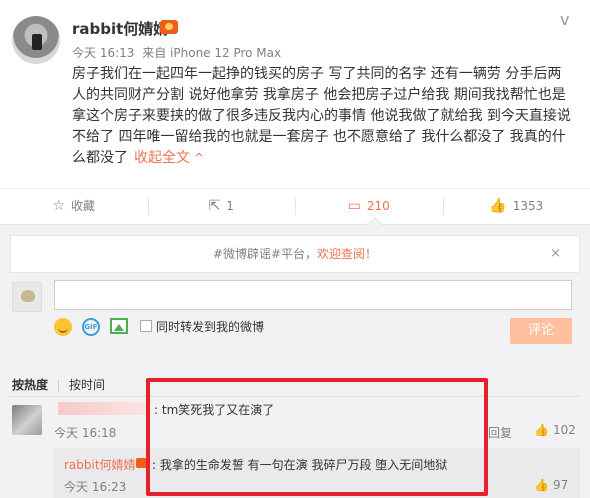  What do you see at coordinates (354, 205) in the screenshot?
I see `comment-icon: ▭` at bounding box center [354, 205].